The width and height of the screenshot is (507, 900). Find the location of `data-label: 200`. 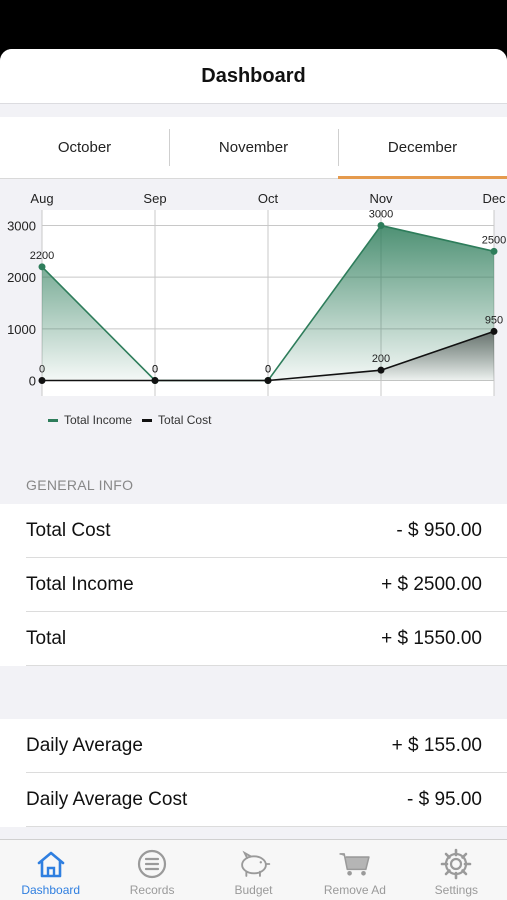

data-label: 200 is located at coordinates (381, 359).